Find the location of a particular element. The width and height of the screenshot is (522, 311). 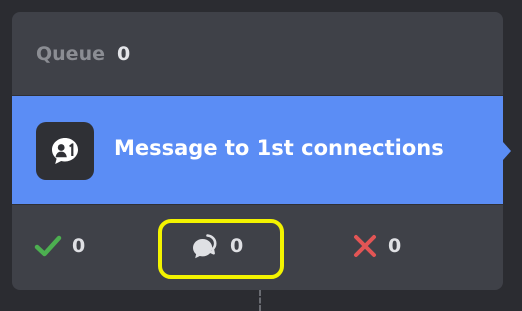

queue-label: Queue is located at coordinates (70, 54).